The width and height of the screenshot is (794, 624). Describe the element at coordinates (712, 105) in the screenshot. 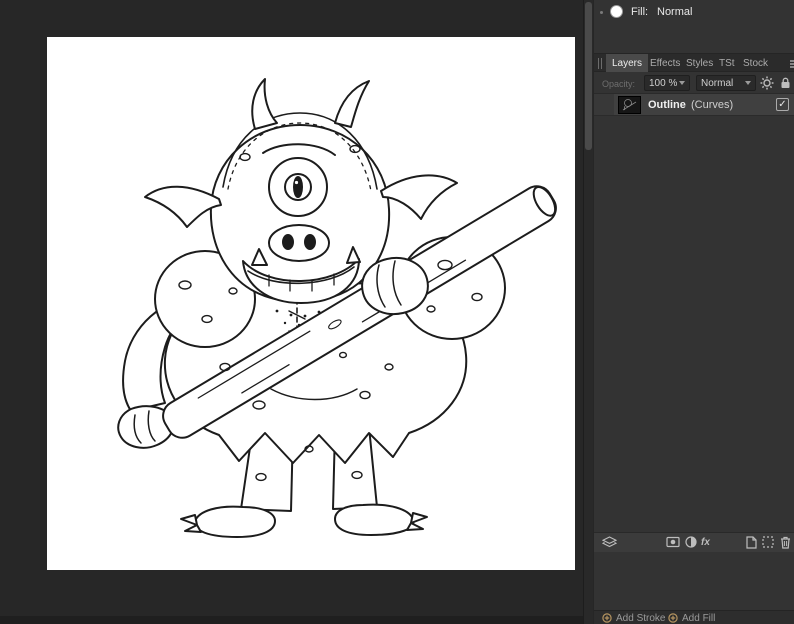

I see `layer-kind: (Curves)` at that location.